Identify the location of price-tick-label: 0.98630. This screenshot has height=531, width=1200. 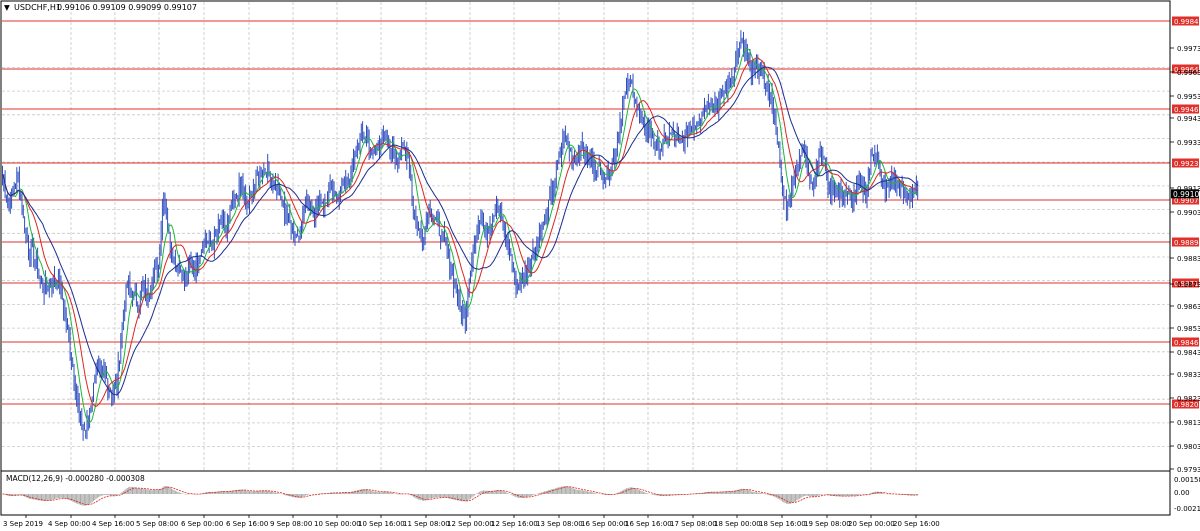
(1188, 307).